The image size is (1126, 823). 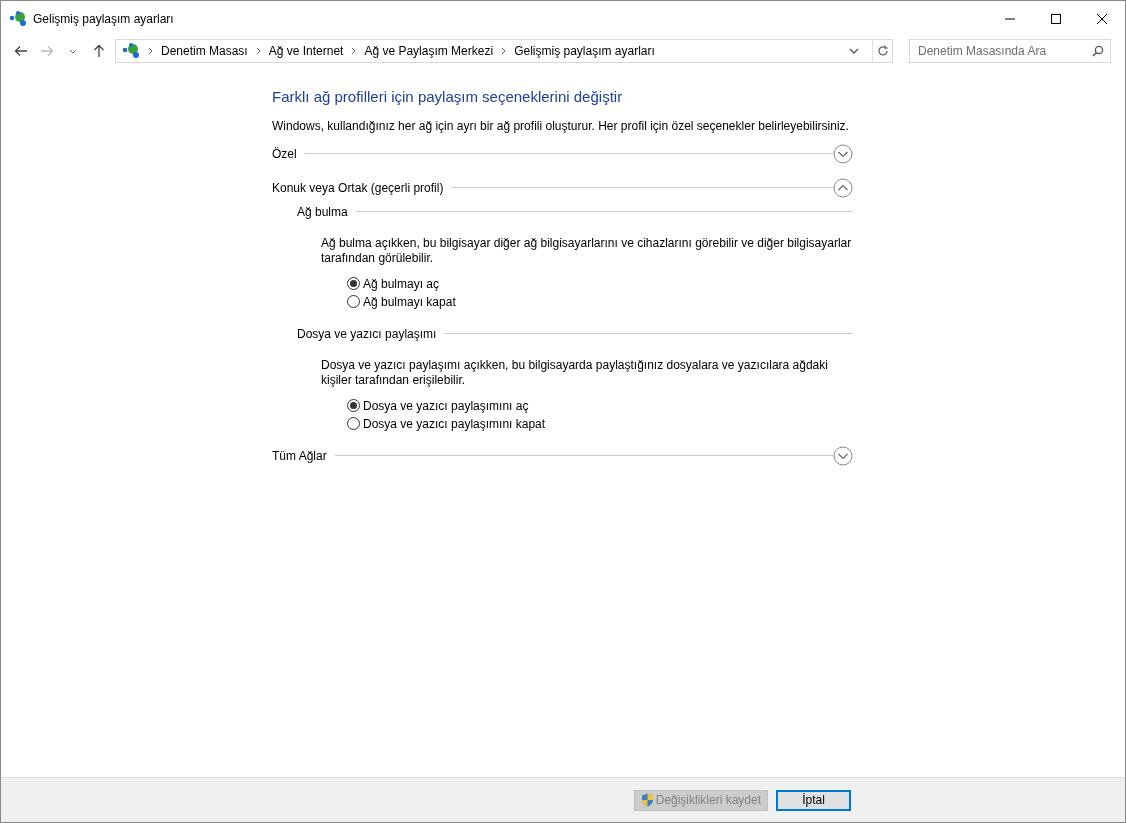 I want to click on breadcrumb-item: Gelişmiş paylaşım ayarları, so click(x=584, y=51).